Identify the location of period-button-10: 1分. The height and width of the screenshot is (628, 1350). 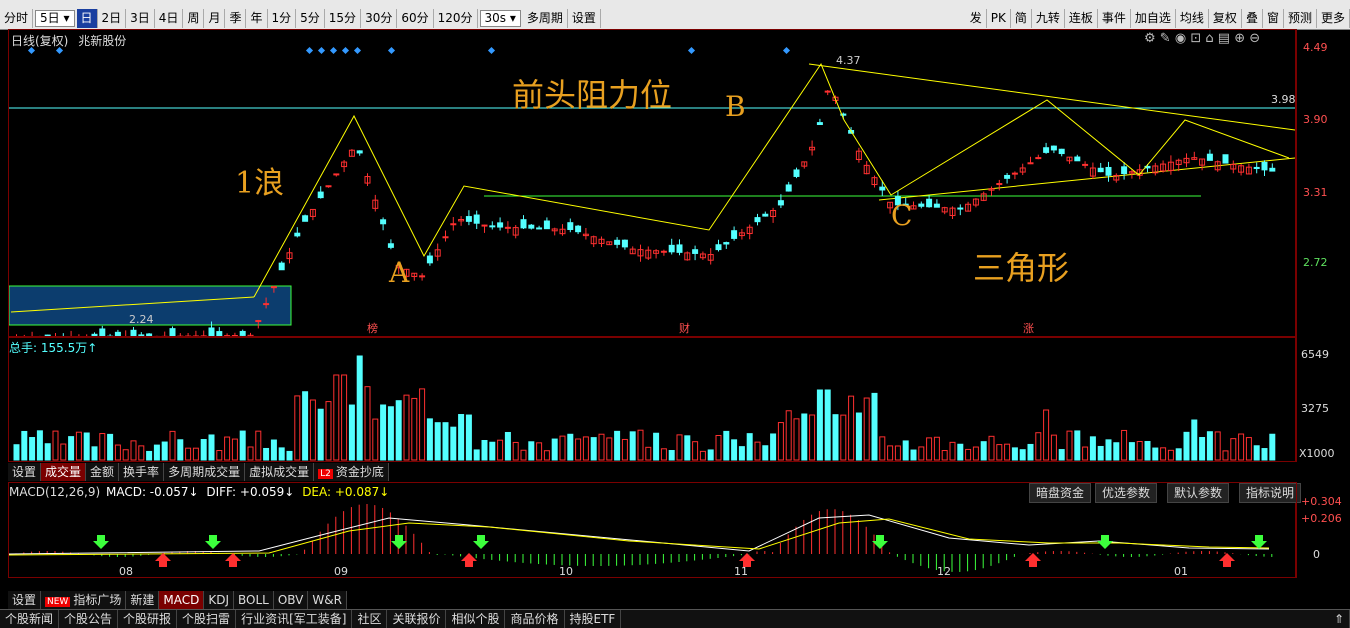
(282, 18).